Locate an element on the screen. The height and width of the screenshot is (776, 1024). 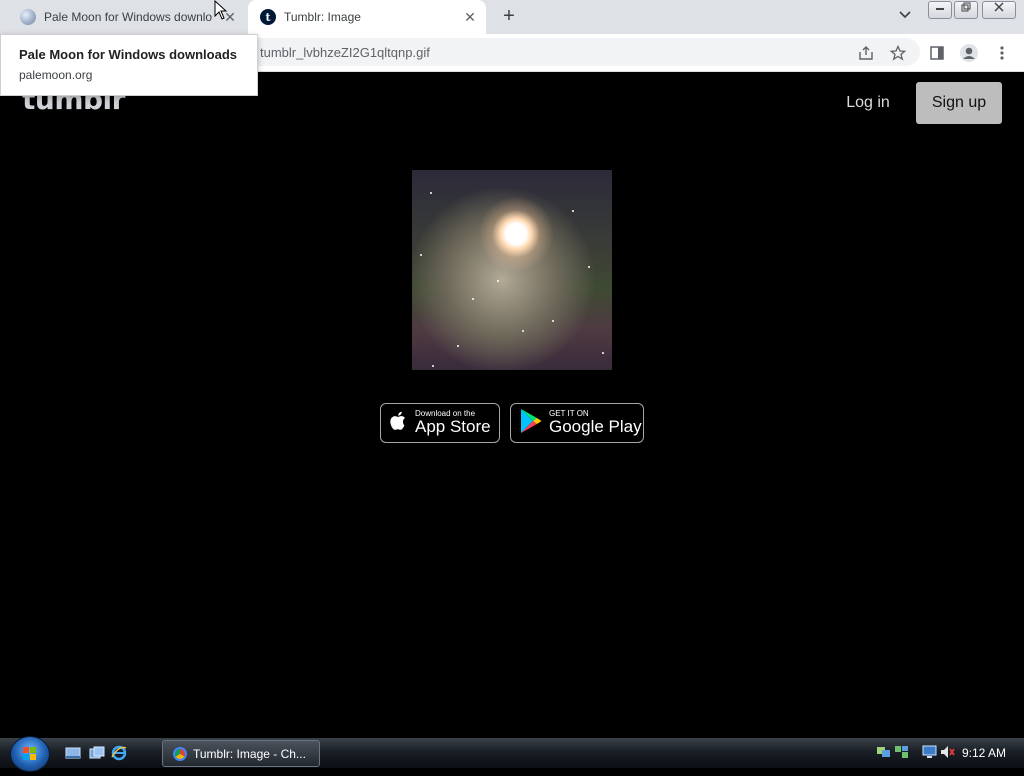
close-tab-icon: ✕ is located at coordinates (470, 17).